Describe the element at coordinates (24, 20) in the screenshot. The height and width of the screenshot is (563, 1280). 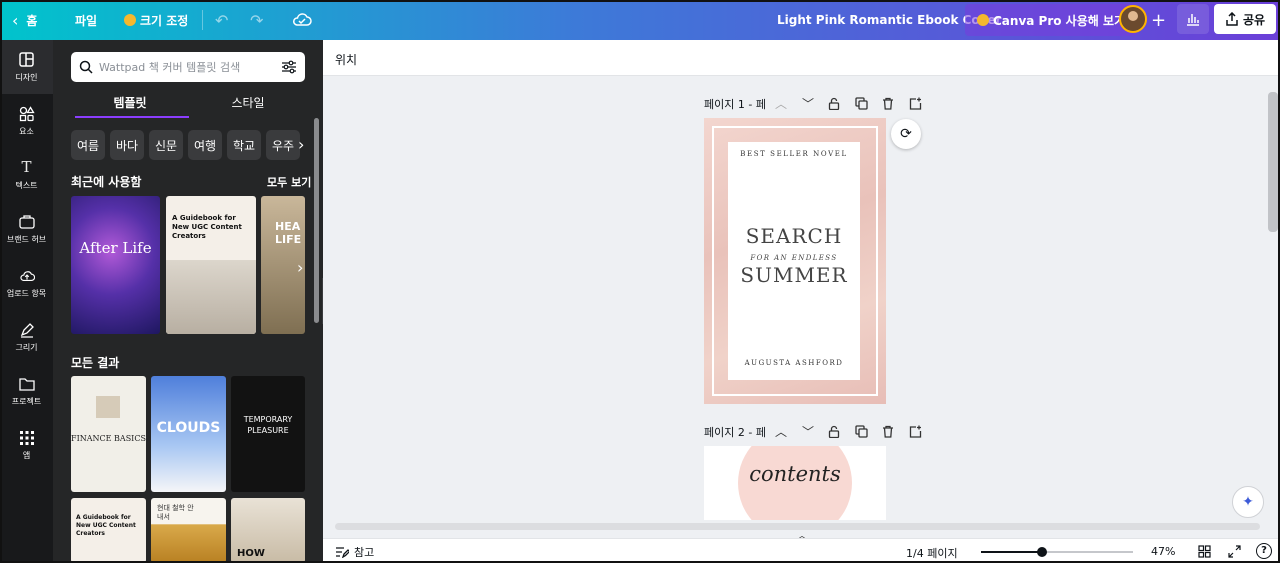
I see `home-button: ‹ 홈` at that location.